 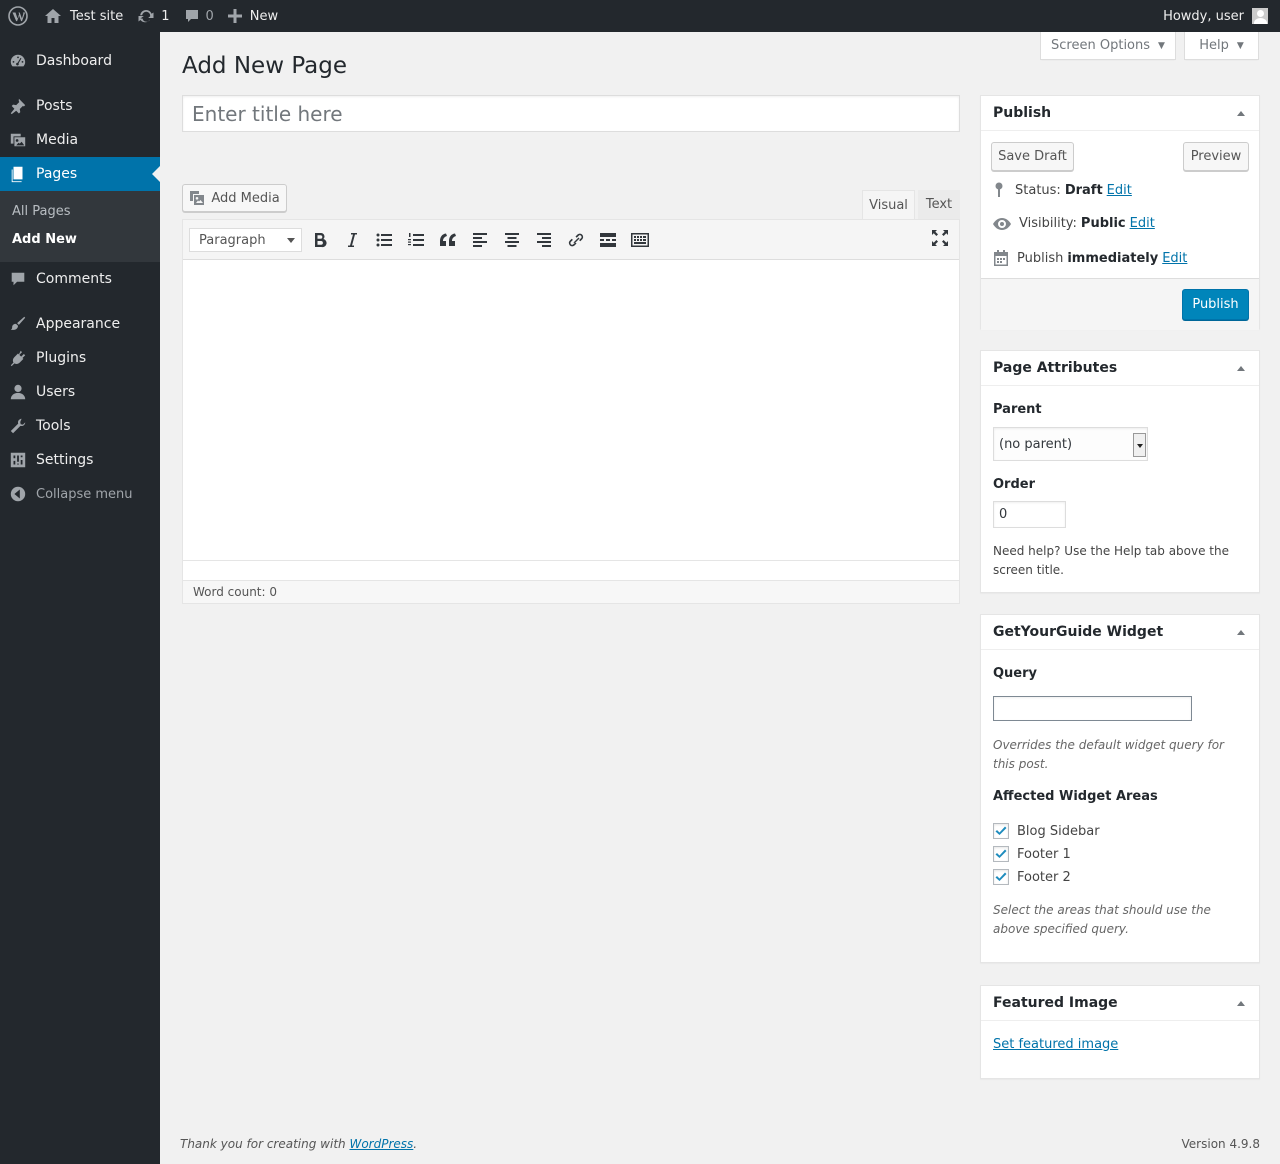 I want to click on query-label: Query, so click(x=1015, y=673).